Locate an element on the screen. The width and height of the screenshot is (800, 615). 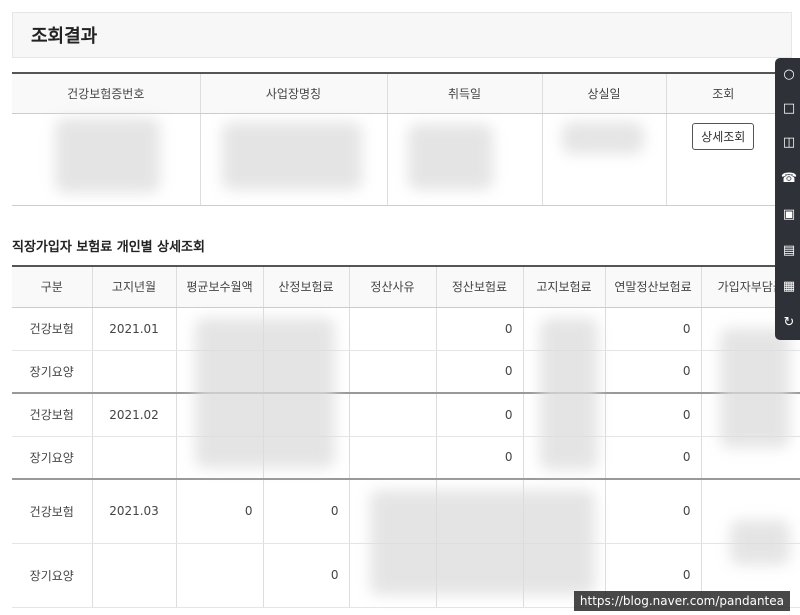
col-header-insurance-number: 건강보험증번호 is located at coordinates (106, 93).